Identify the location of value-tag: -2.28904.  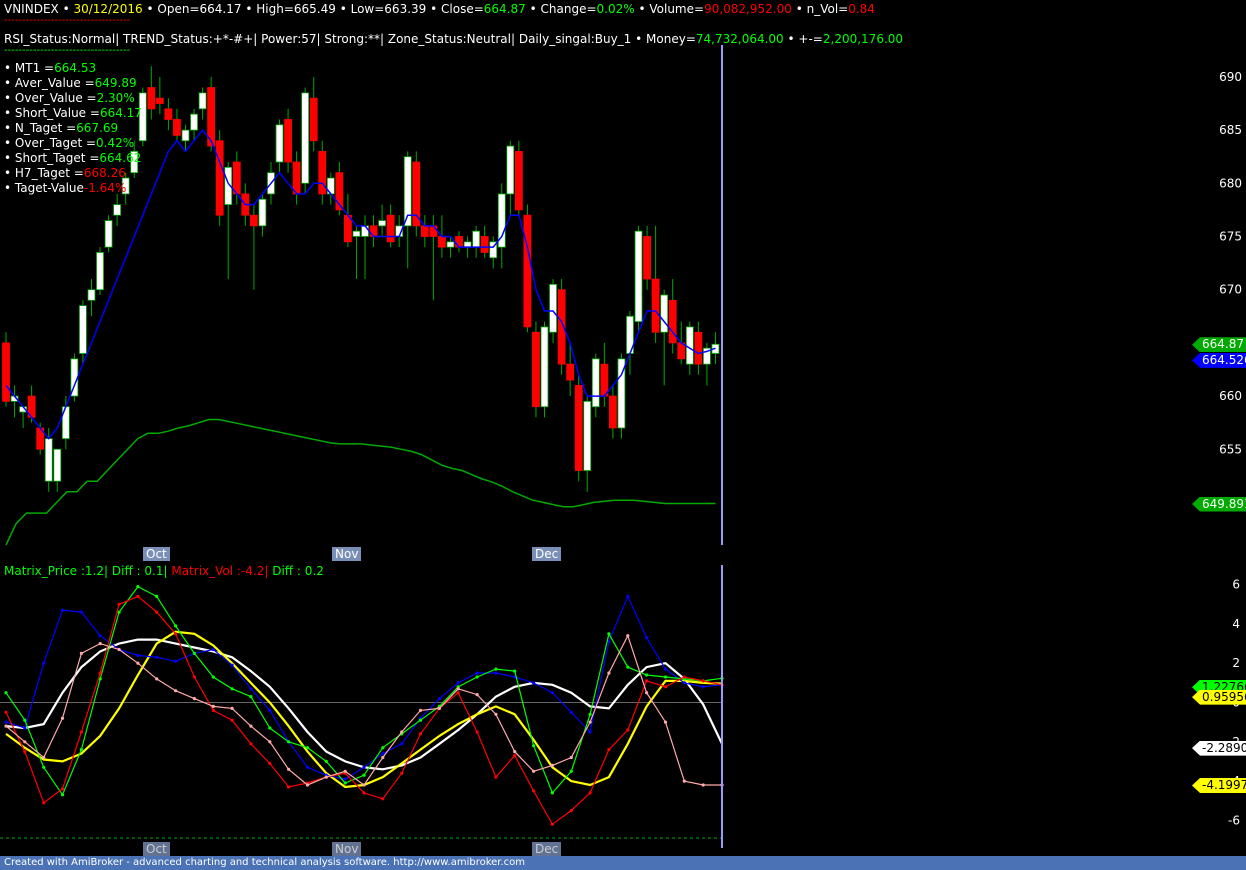
(1219, 748).